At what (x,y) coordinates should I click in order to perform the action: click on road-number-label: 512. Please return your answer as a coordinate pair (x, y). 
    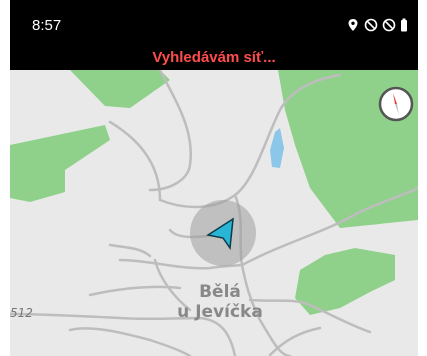
    Looking at the image, I should click on (21, 313).